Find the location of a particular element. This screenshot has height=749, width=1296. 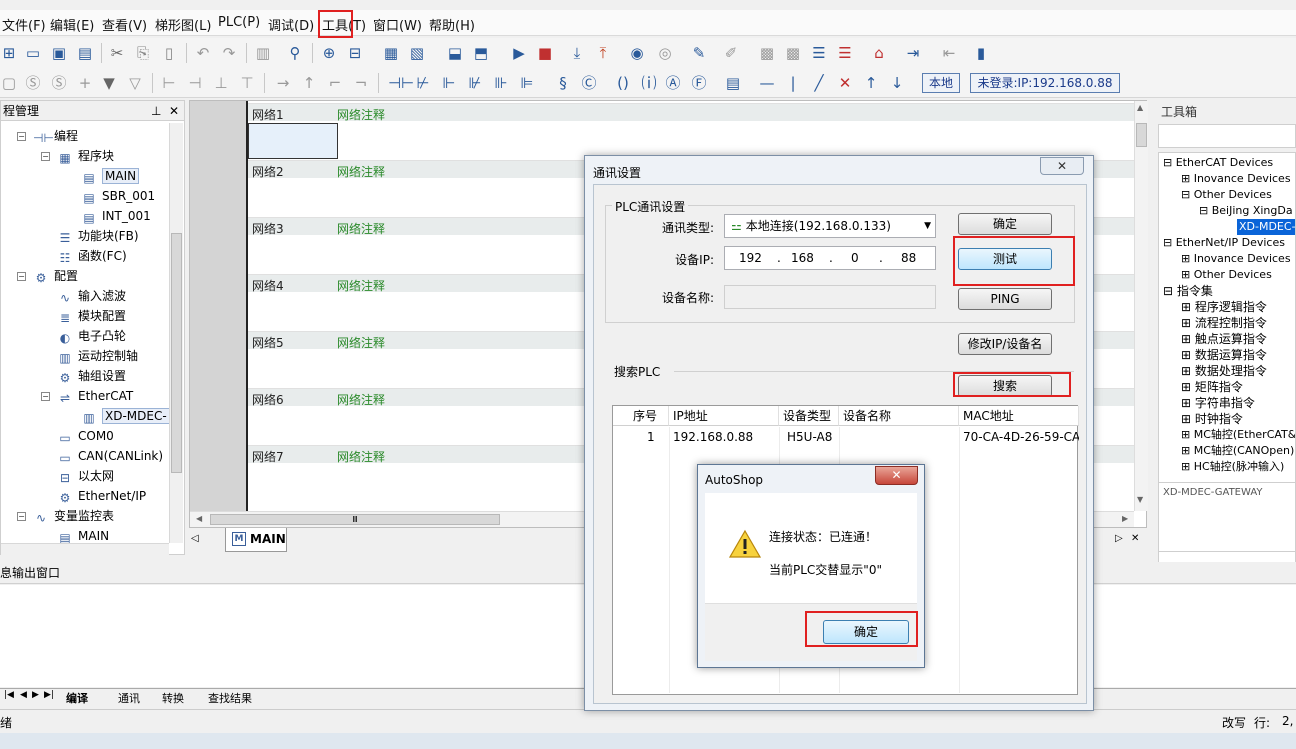

toolbox-node: ⊟ BeiJing XingDa E is located at coordinates (1247, 211).